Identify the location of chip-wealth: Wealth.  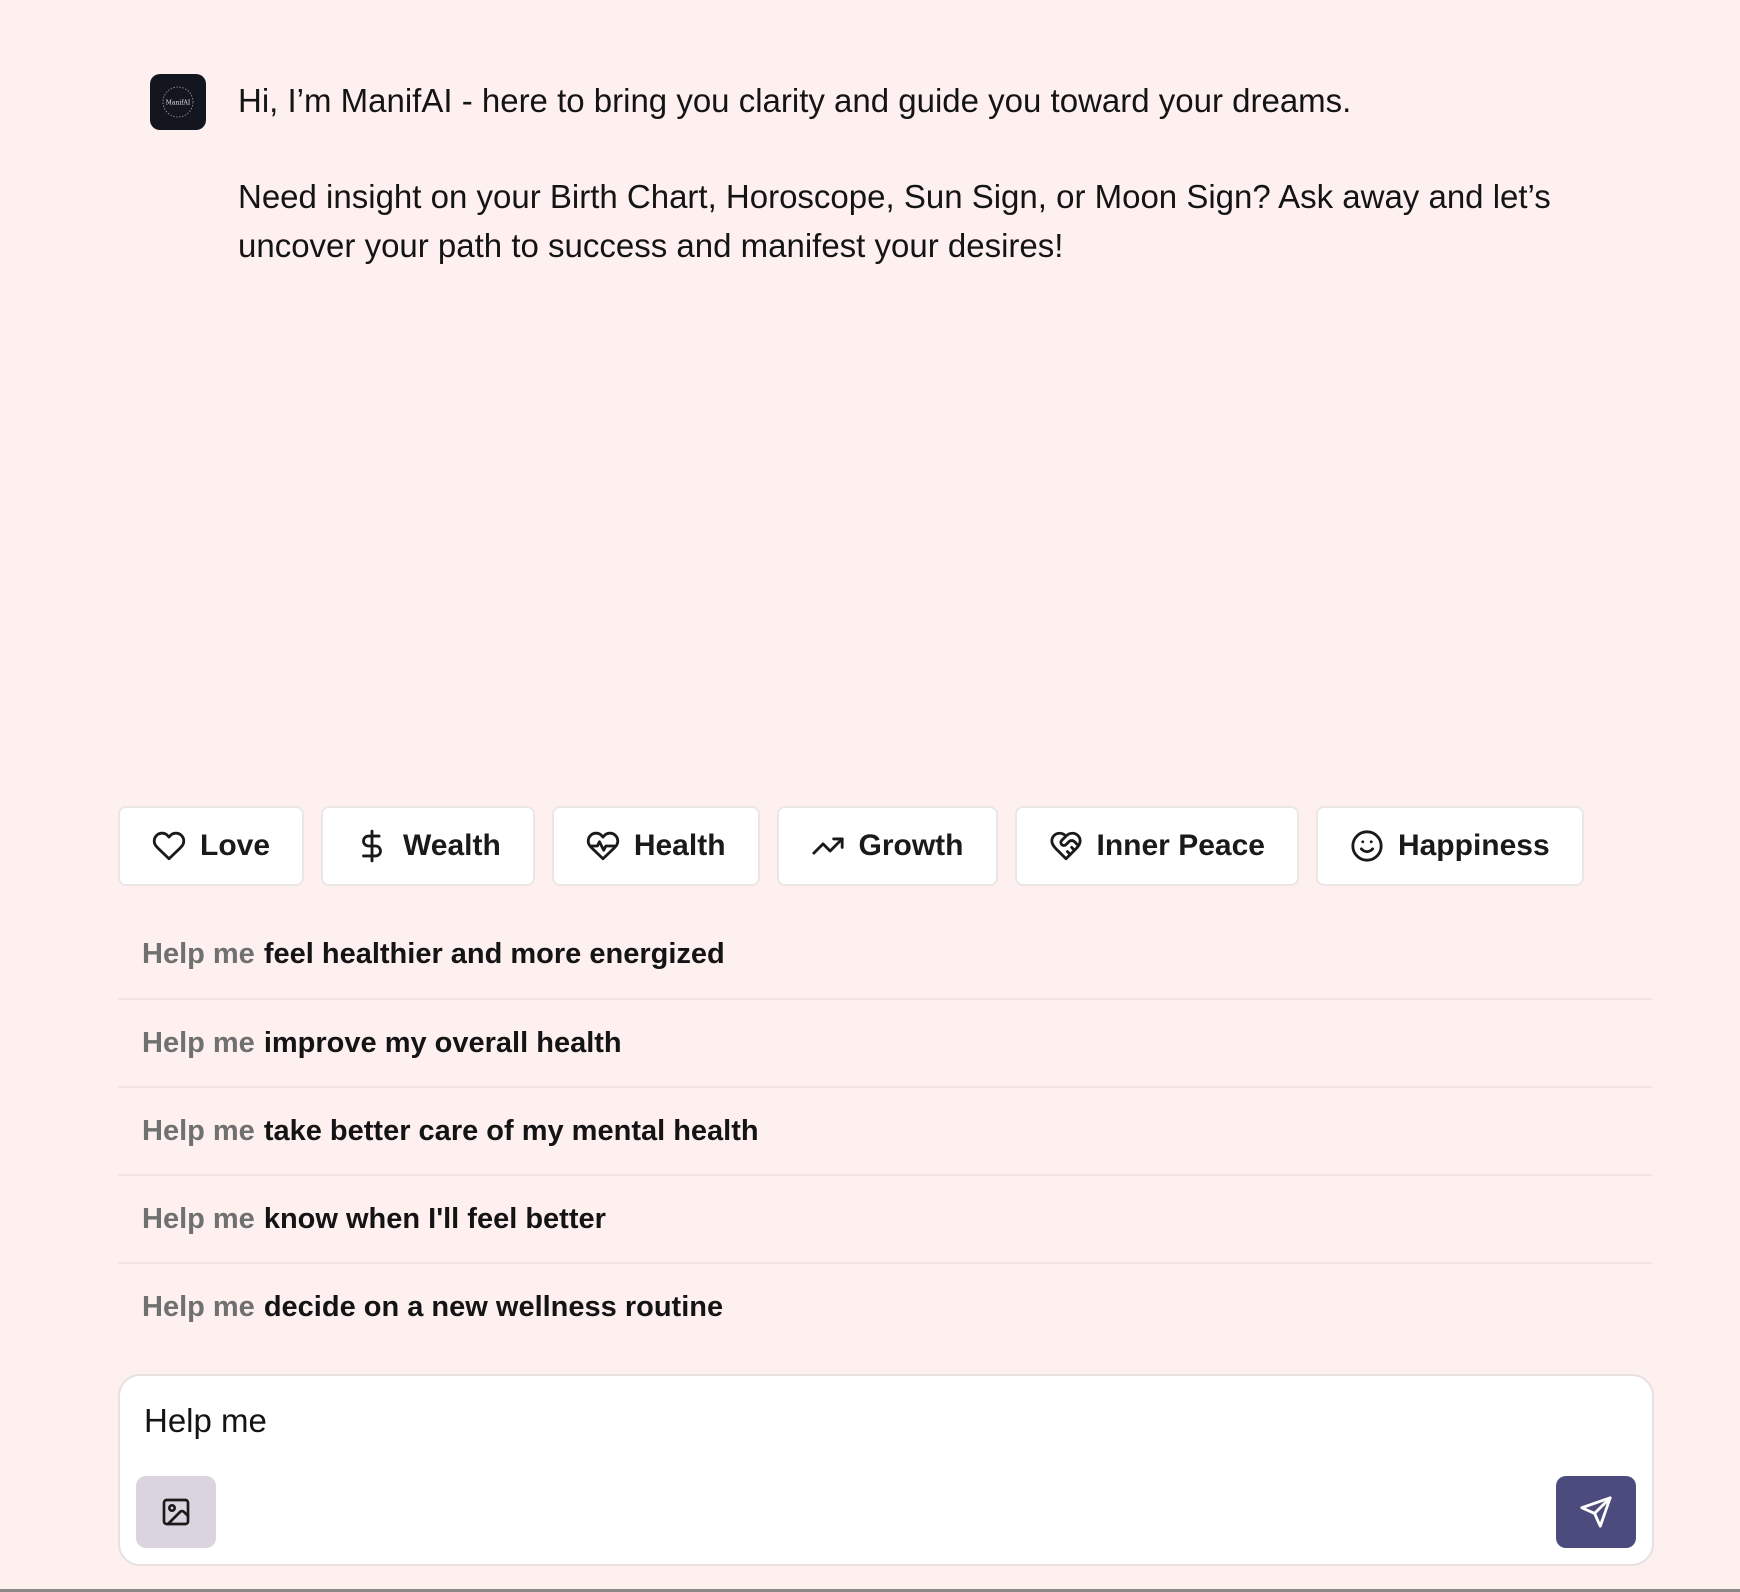
(428, 846).